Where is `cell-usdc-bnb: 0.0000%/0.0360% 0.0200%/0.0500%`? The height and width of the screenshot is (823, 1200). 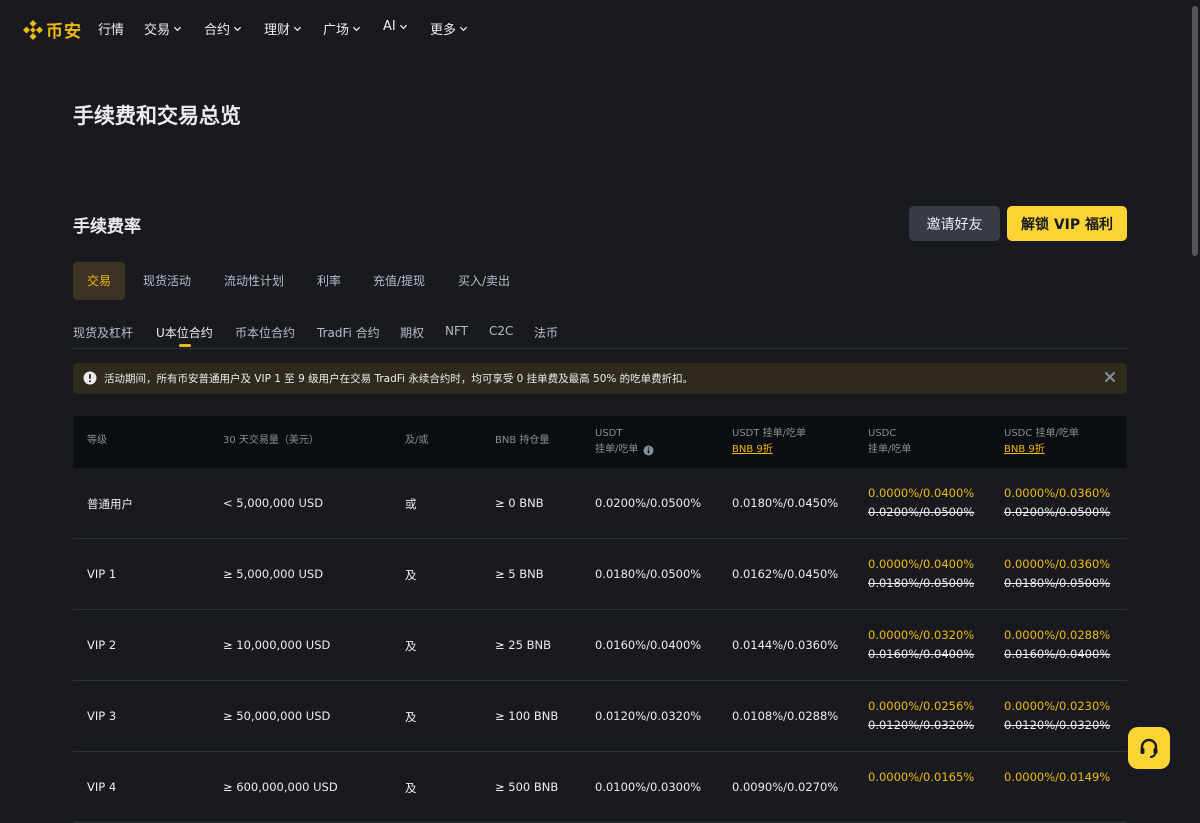
cell-usdc-bnb: 0.0000%/0.0360% 0.0200%/0.0500% is located at coordinates (1057, 503).